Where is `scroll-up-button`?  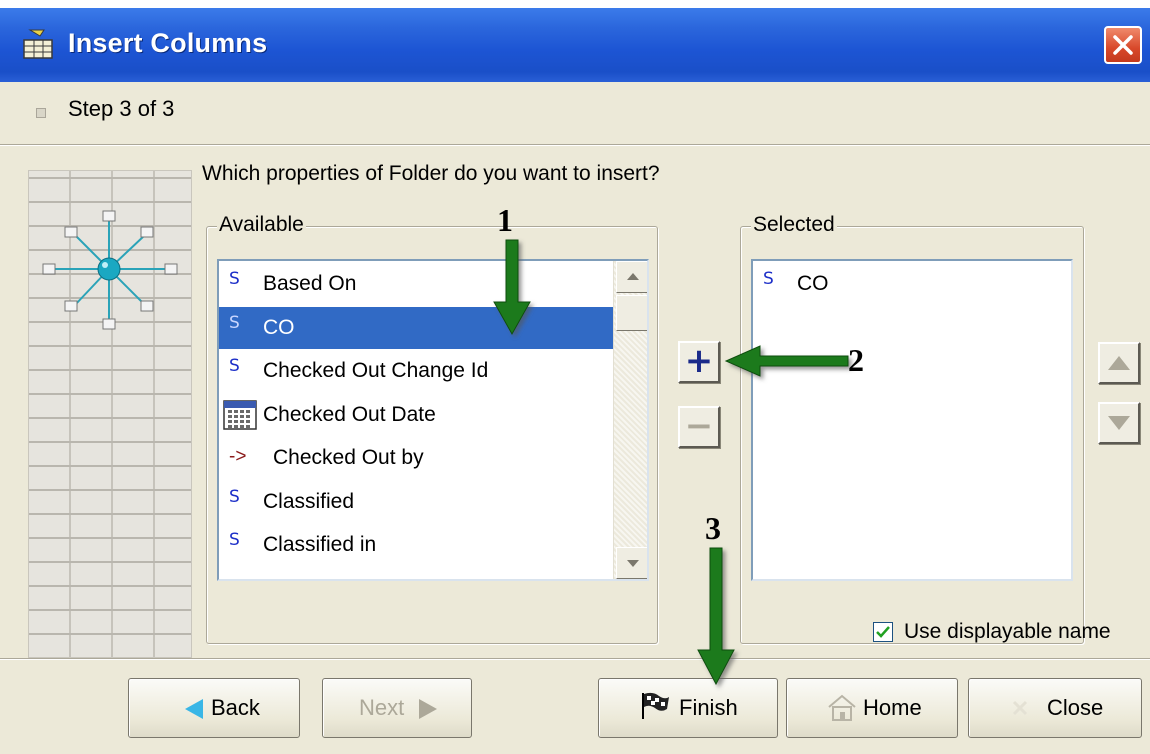
scroll-up-button is located at coordinates (631, 277).